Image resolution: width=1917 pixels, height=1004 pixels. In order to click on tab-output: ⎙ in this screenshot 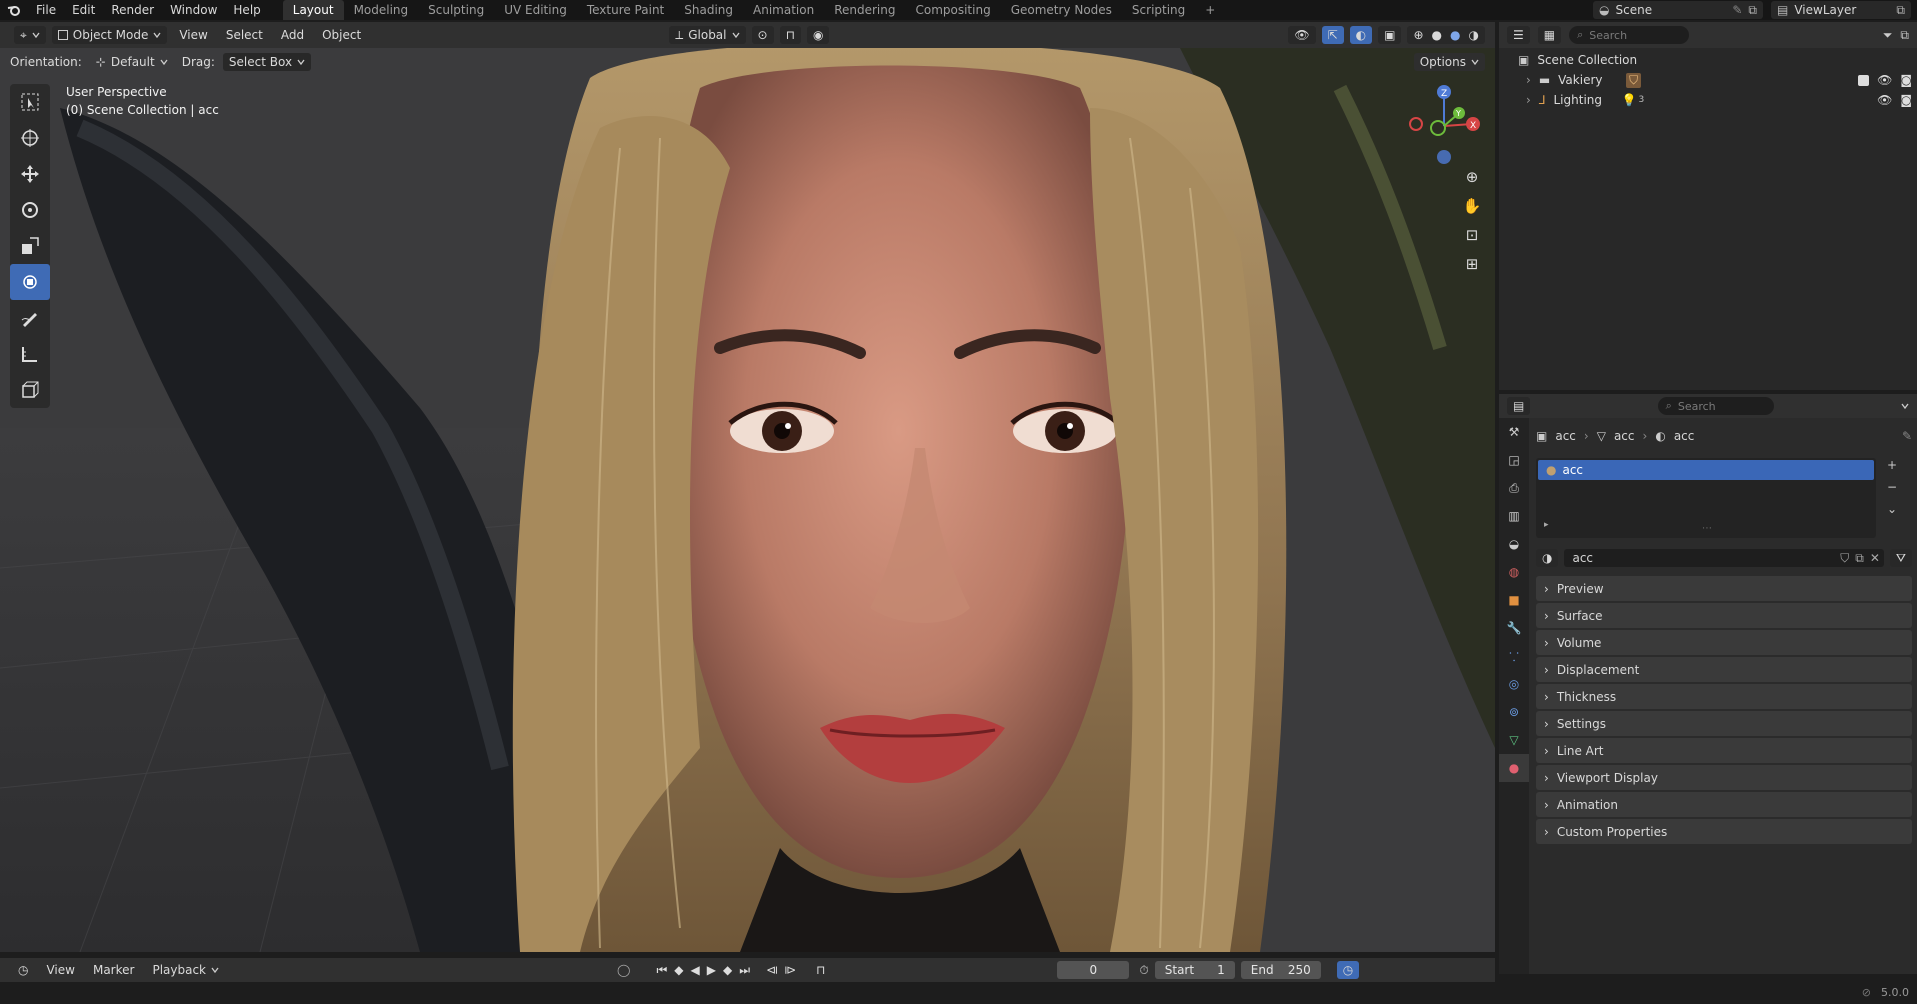, I will do `click(1514, 488)`.